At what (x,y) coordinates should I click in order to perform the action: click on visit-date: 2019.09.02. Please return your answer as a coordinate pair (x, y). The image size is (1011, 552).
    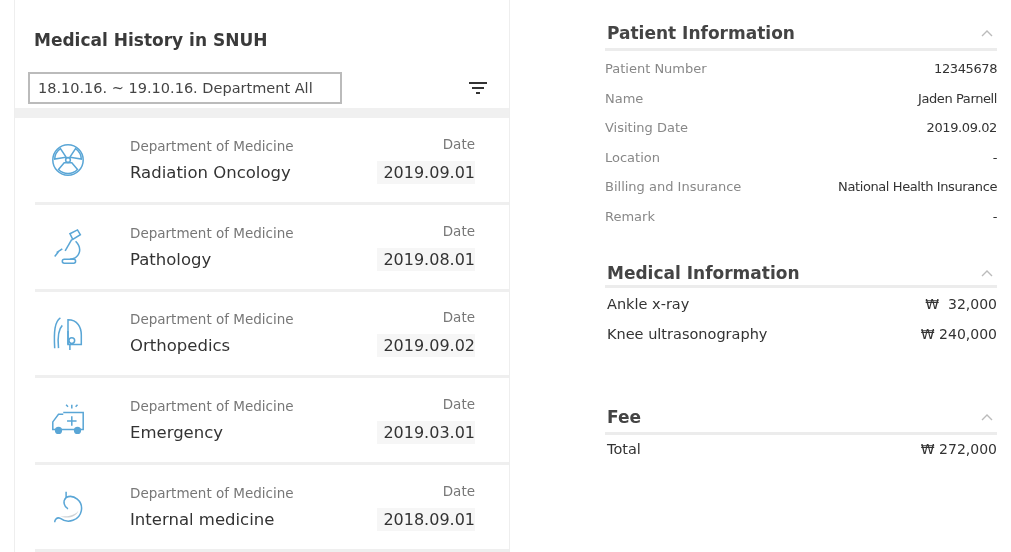
    Looking at the image, I should click on (426, 346).